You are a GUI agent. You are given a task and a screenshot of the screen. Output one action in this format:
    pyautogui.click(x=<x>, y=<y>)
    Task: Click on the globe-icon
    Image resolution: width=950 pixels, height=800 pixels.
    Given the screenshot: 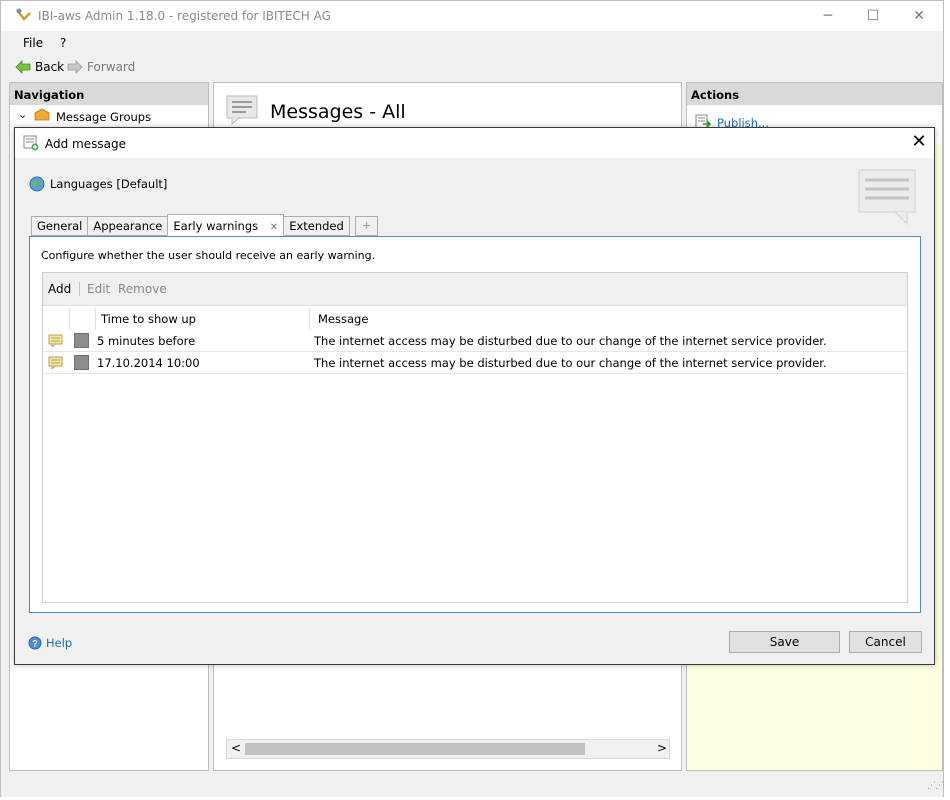 What is the action you would take?
    pyautogui.click(x=37, y=184)
    